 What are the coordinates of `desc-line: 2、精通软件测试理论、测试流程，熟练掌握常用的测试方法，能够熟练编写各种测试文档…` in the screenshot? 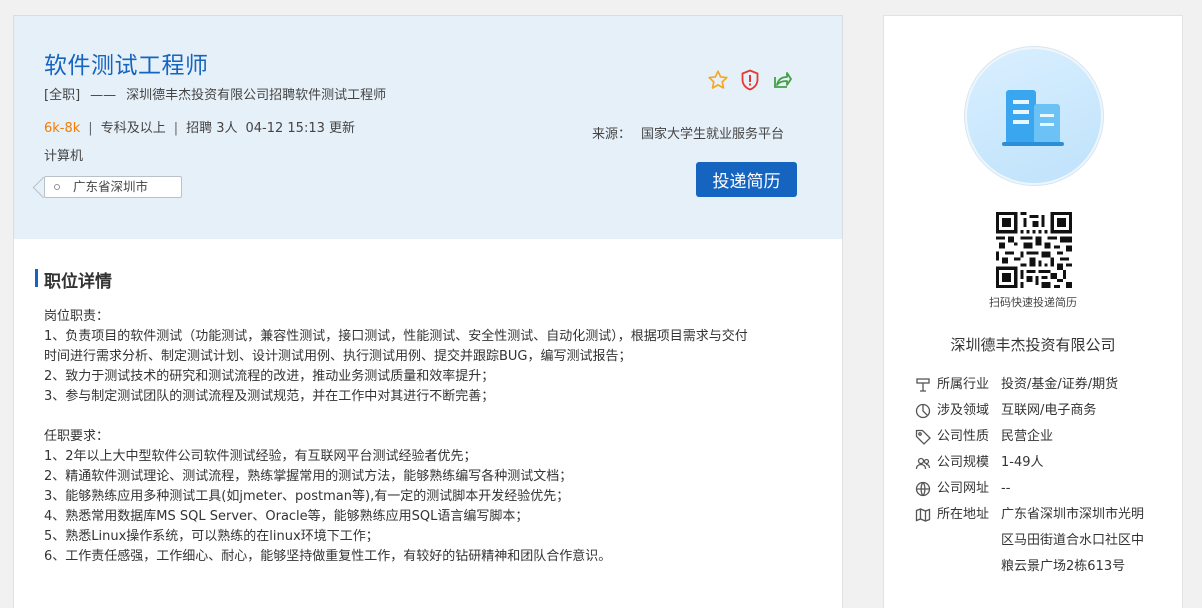 It's located at (308, 476).